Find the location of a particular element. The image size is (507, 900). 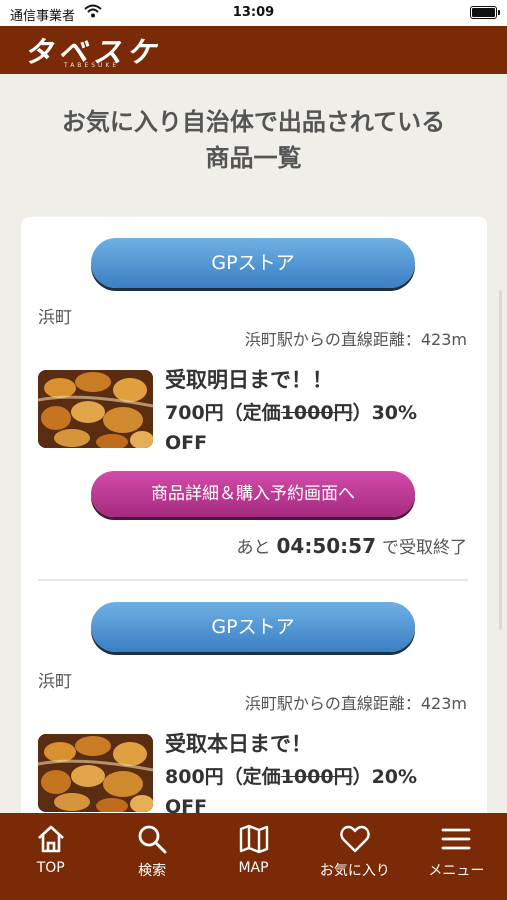

status-bar: 通信事業者 13:09 is located at coordinates (253, 13).